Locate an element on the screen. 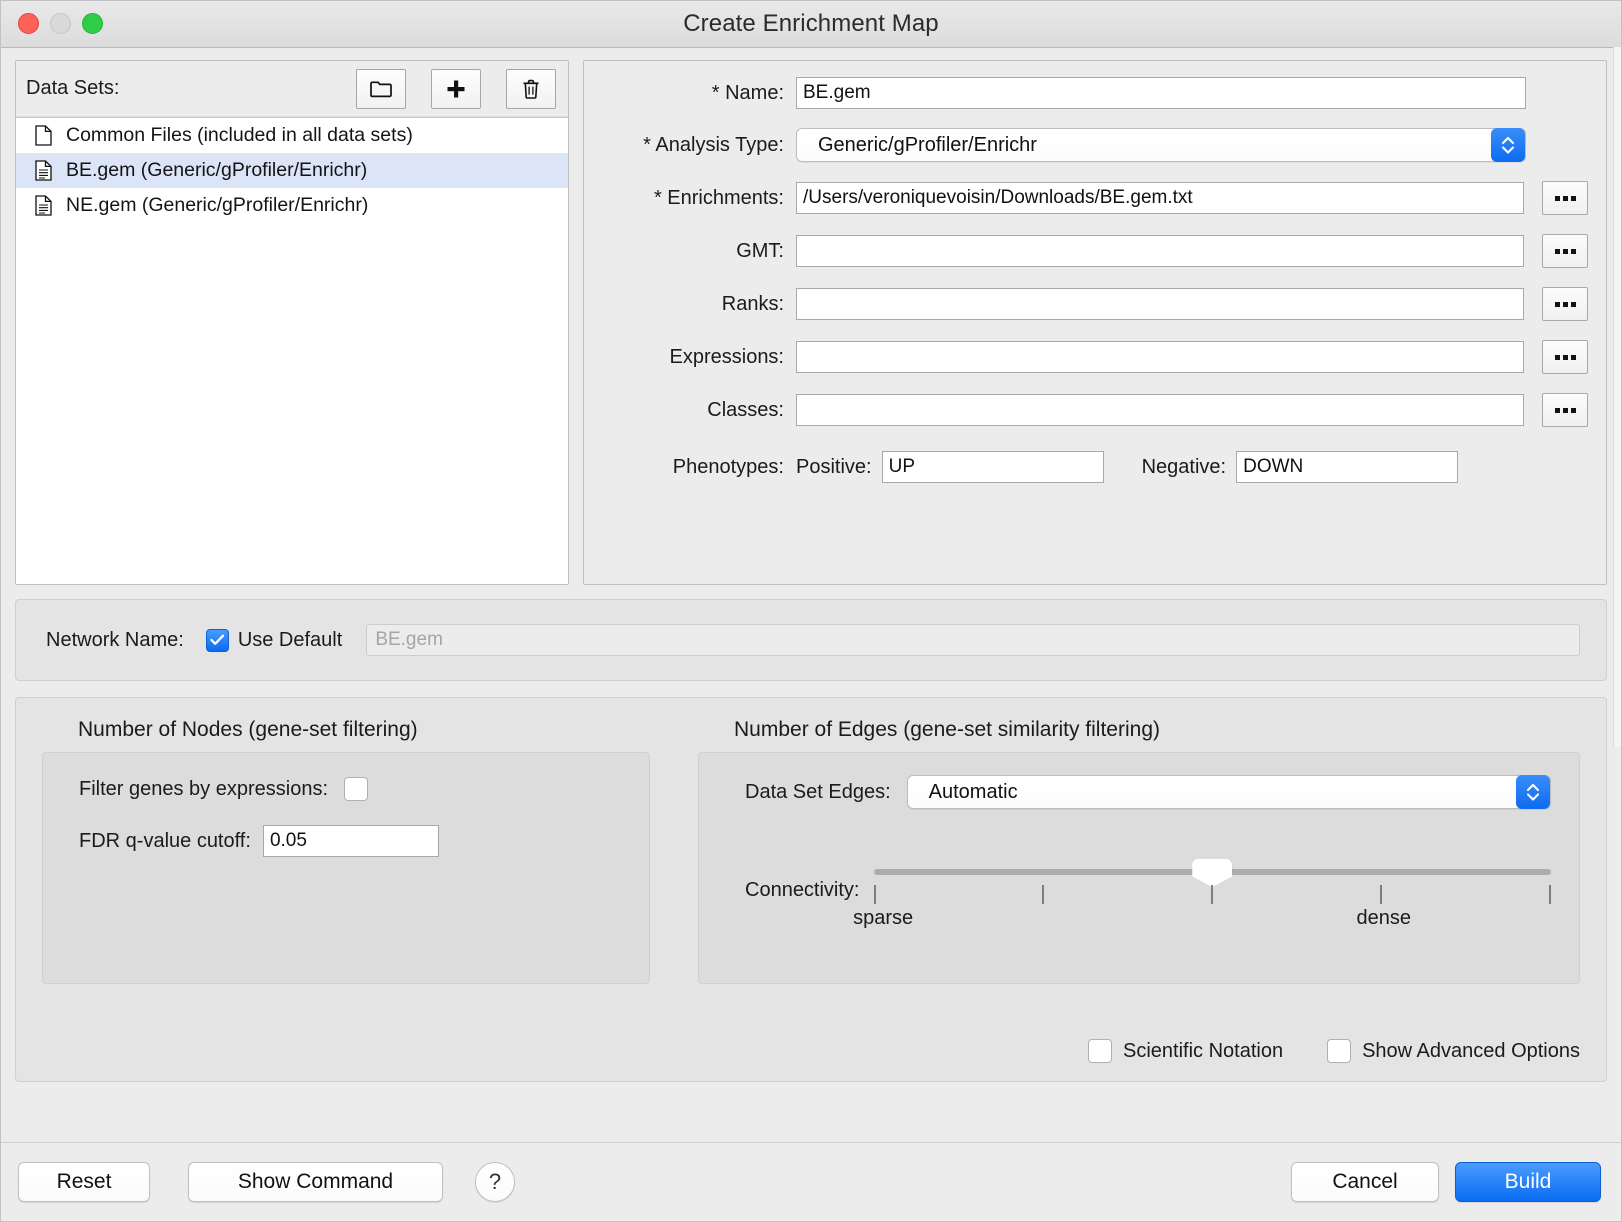  fdr-cutoff-row: FDR q-value cutoff: is located at coordinates (346, 841).